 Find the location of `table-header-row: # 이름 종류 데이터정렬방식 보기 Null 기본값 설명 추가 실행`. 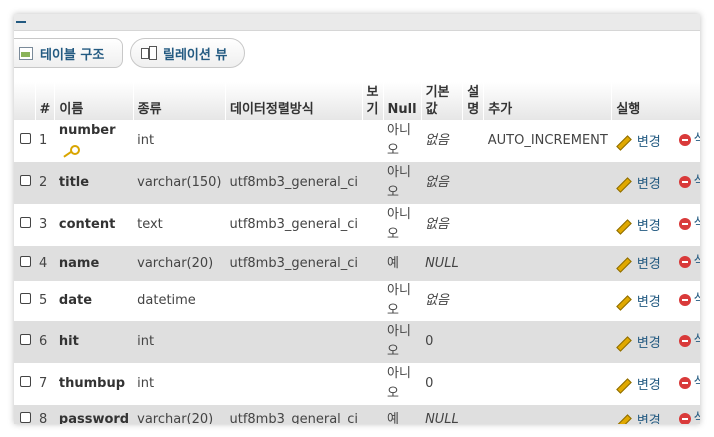

table-header-row: # 이름 종류 데이터정렬방식 보기 Null 기본값 설명 추가 실행 is located at coordinates (357, 101).